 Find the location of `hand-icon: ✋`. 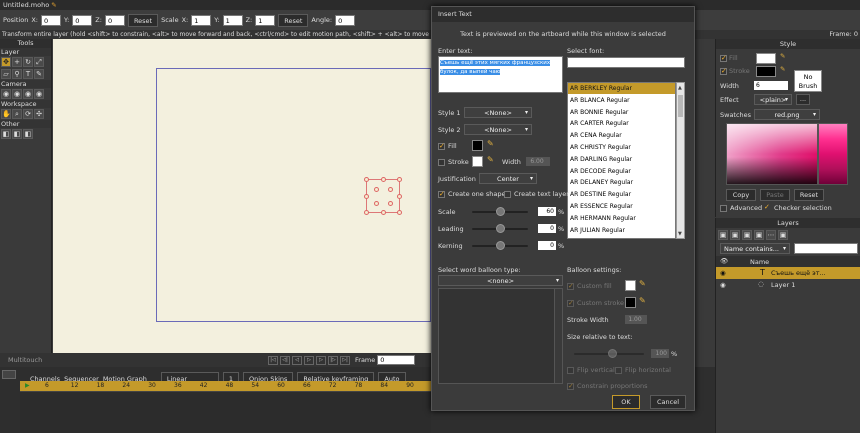

hand-icon: ✋ is located at coordinates (6, 114).